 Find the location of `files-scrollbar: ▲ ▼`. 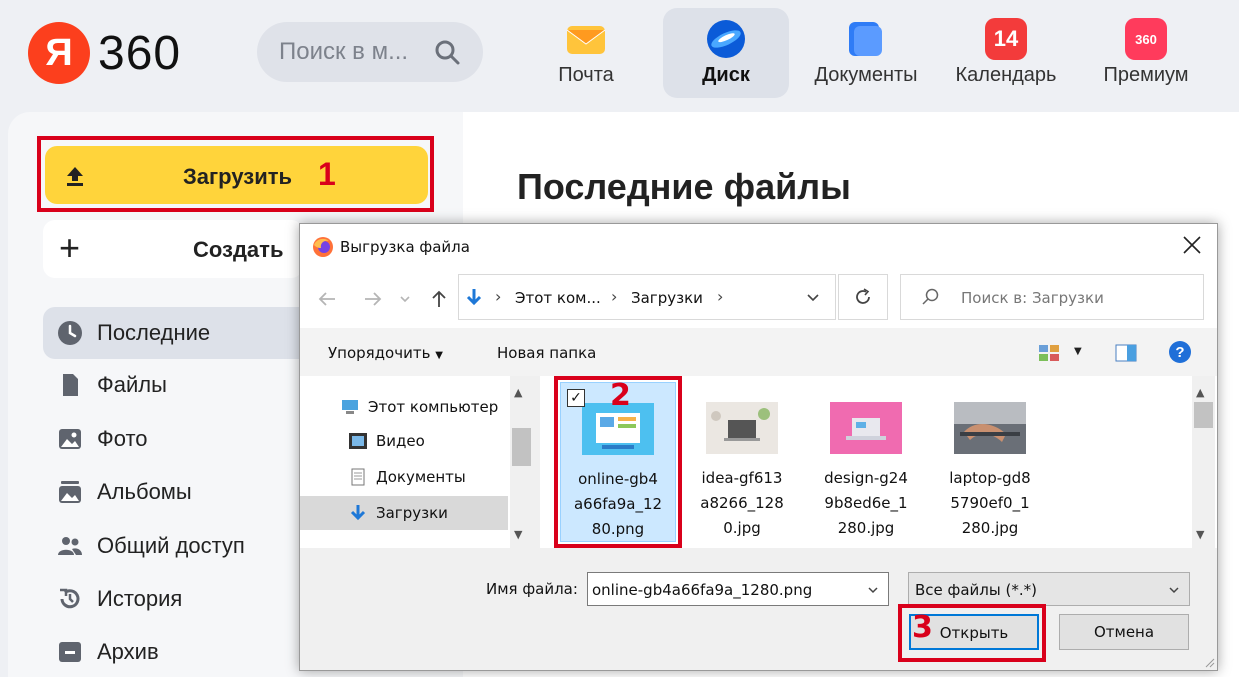

files-scrollbar: ▲ ▼ is located at coordinates (1203, 462).